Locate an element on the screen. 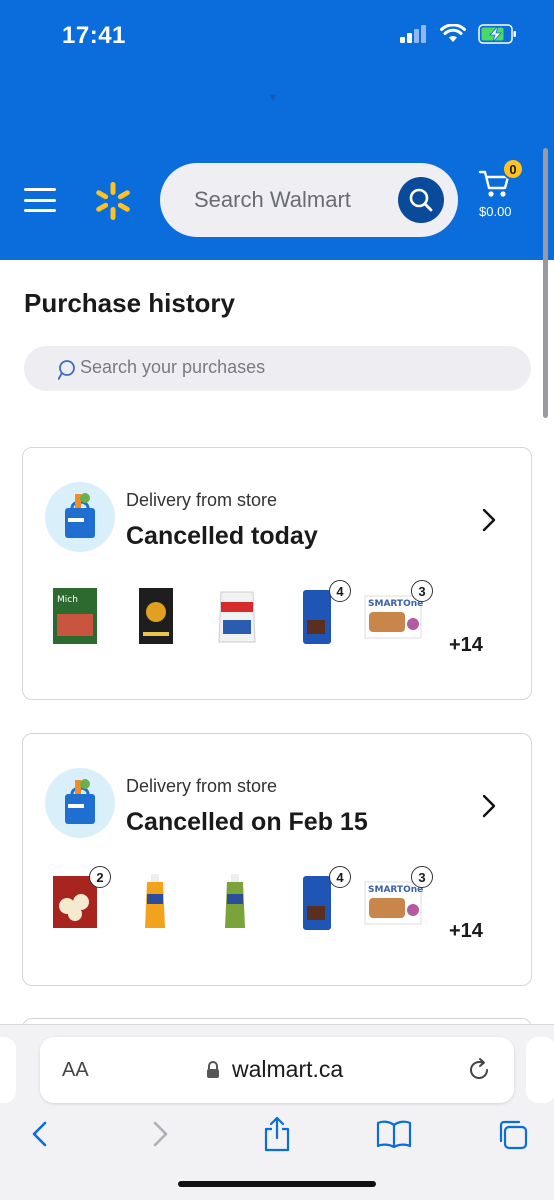 This screenshot has height=1200, width=554. search-button is located at coordinates (421, 200).